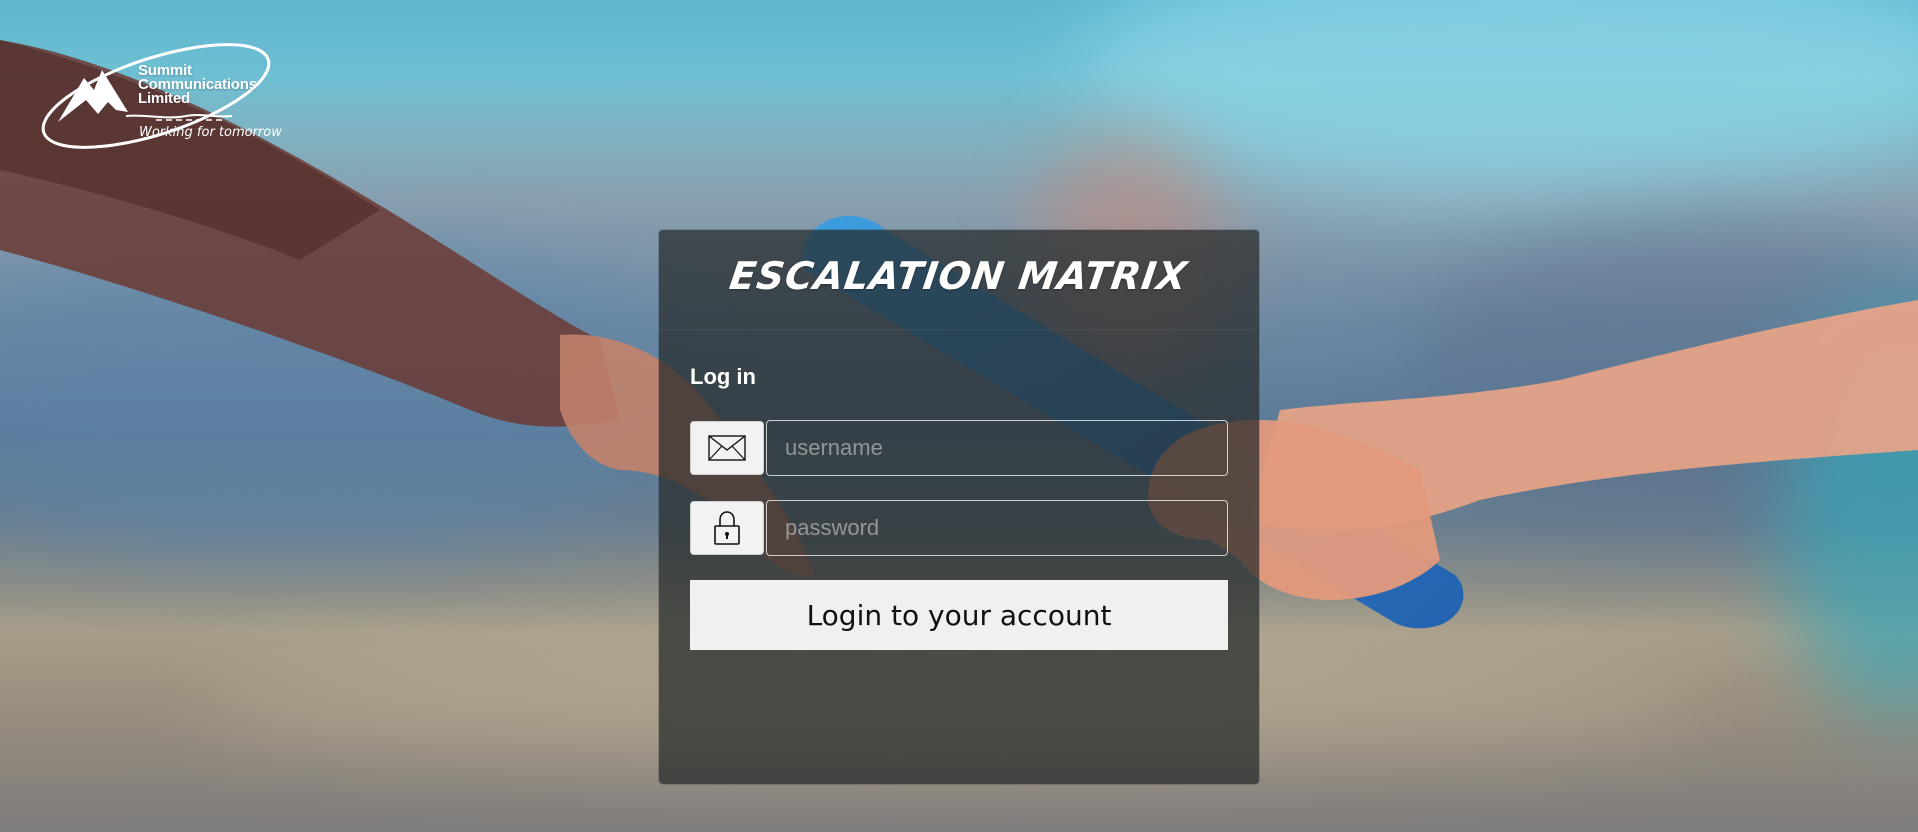  Describe the element at coordinates (997, 448) in the screenshot. I see `username-input` at that location.